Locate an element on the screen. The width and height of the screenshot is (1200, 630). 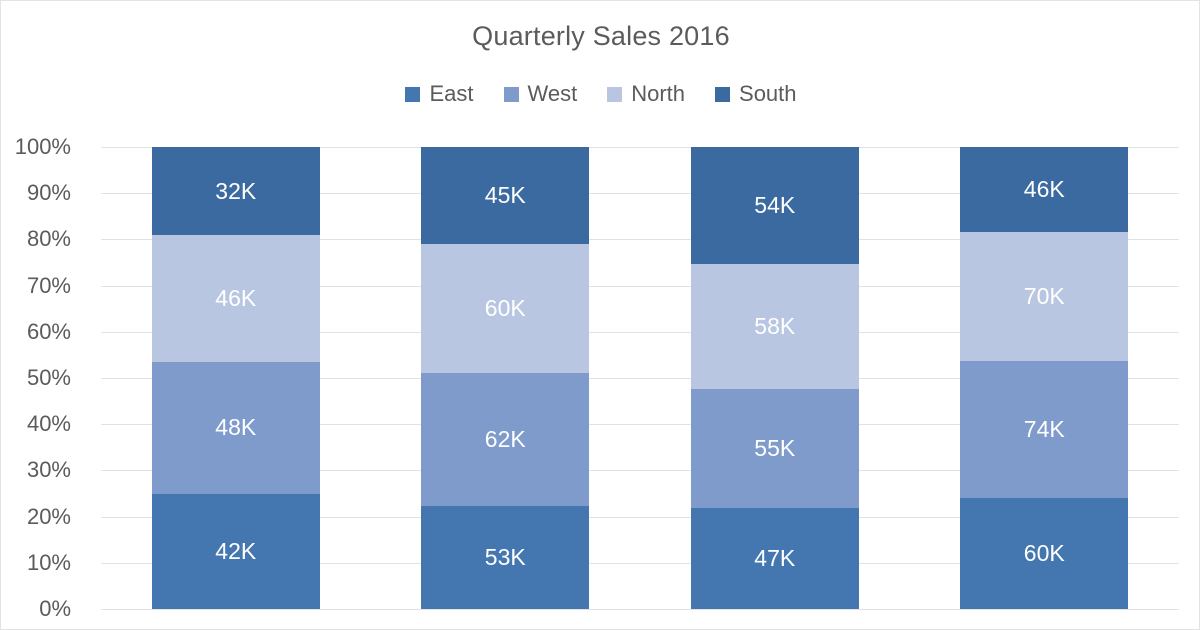
bar-segment-south: 32K is located at coordinates (235, 191).